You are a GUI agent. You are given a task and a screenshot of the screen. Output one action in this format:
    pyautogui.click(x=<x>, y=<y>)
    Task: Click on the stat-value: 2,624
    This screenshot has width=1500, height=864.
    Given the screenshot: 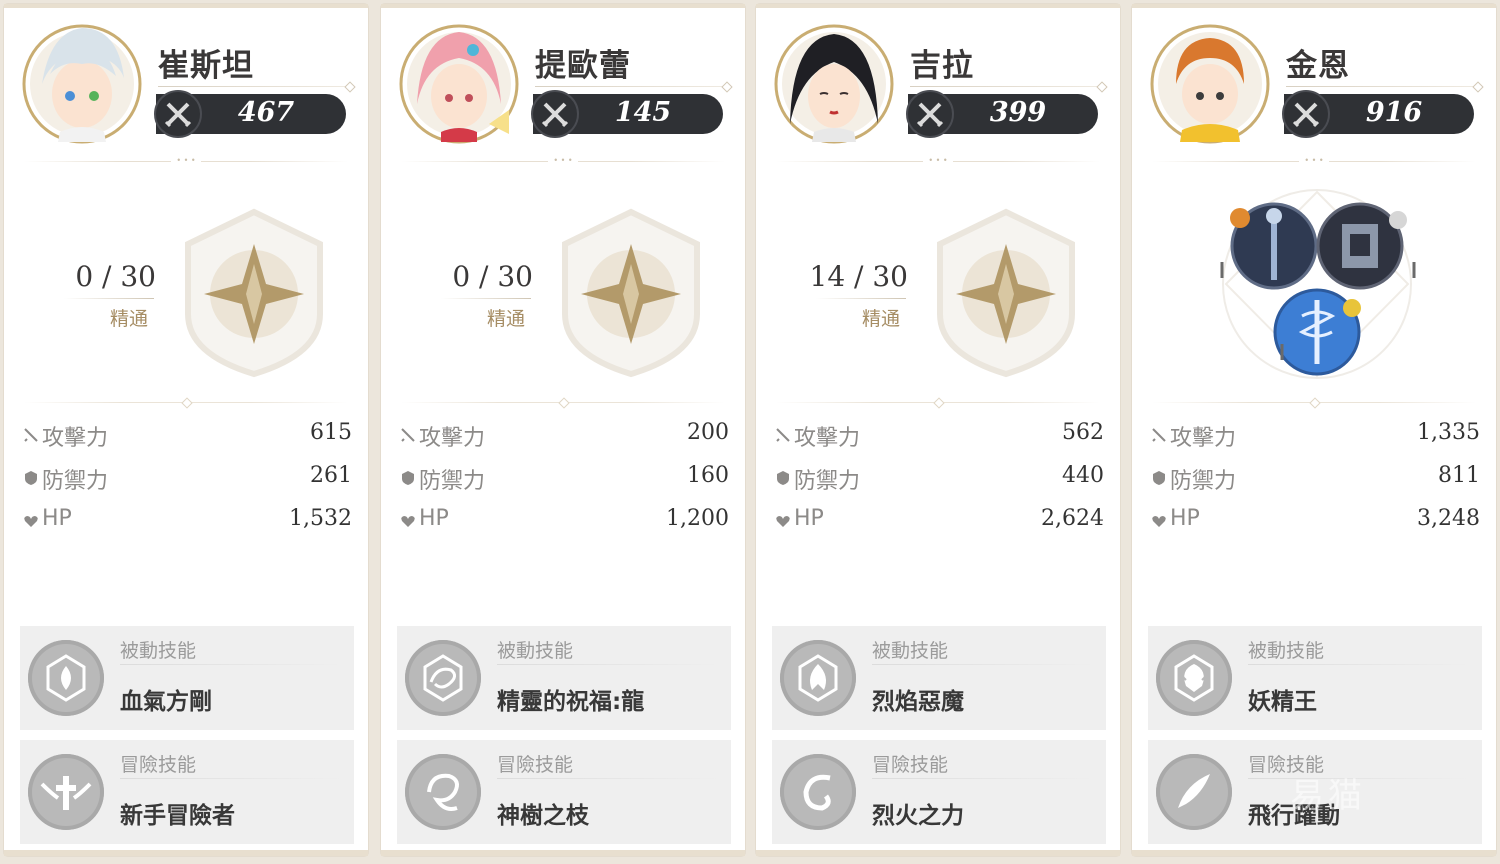 What is the action you would take?
    pyautogui.click(x=1072, y=518)
    